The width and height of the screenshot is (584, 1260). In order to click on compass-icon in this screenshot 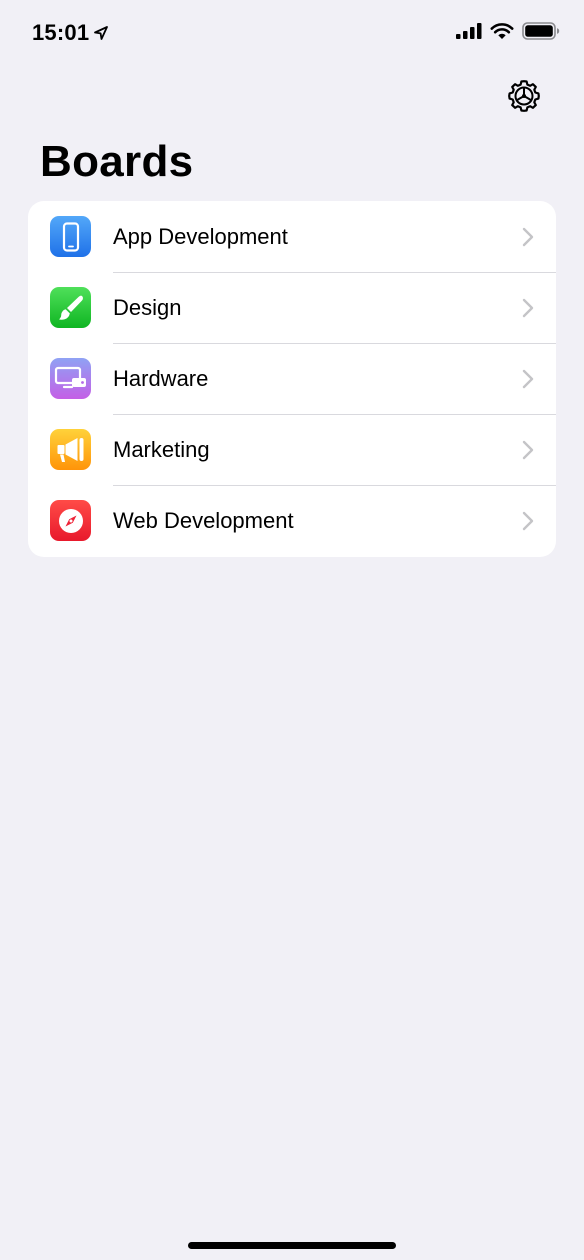, I will do `click(70, 520)`.